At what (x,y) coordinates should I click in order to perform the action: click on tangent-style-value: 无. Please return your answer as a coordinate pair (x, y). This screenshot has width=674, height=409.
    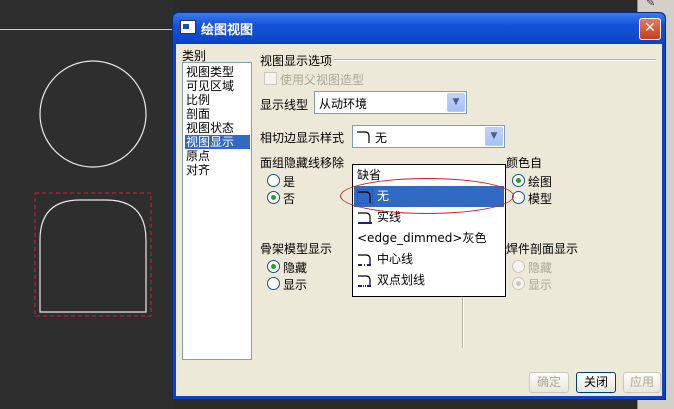
    Looking at the image, I should click on (381, 138).